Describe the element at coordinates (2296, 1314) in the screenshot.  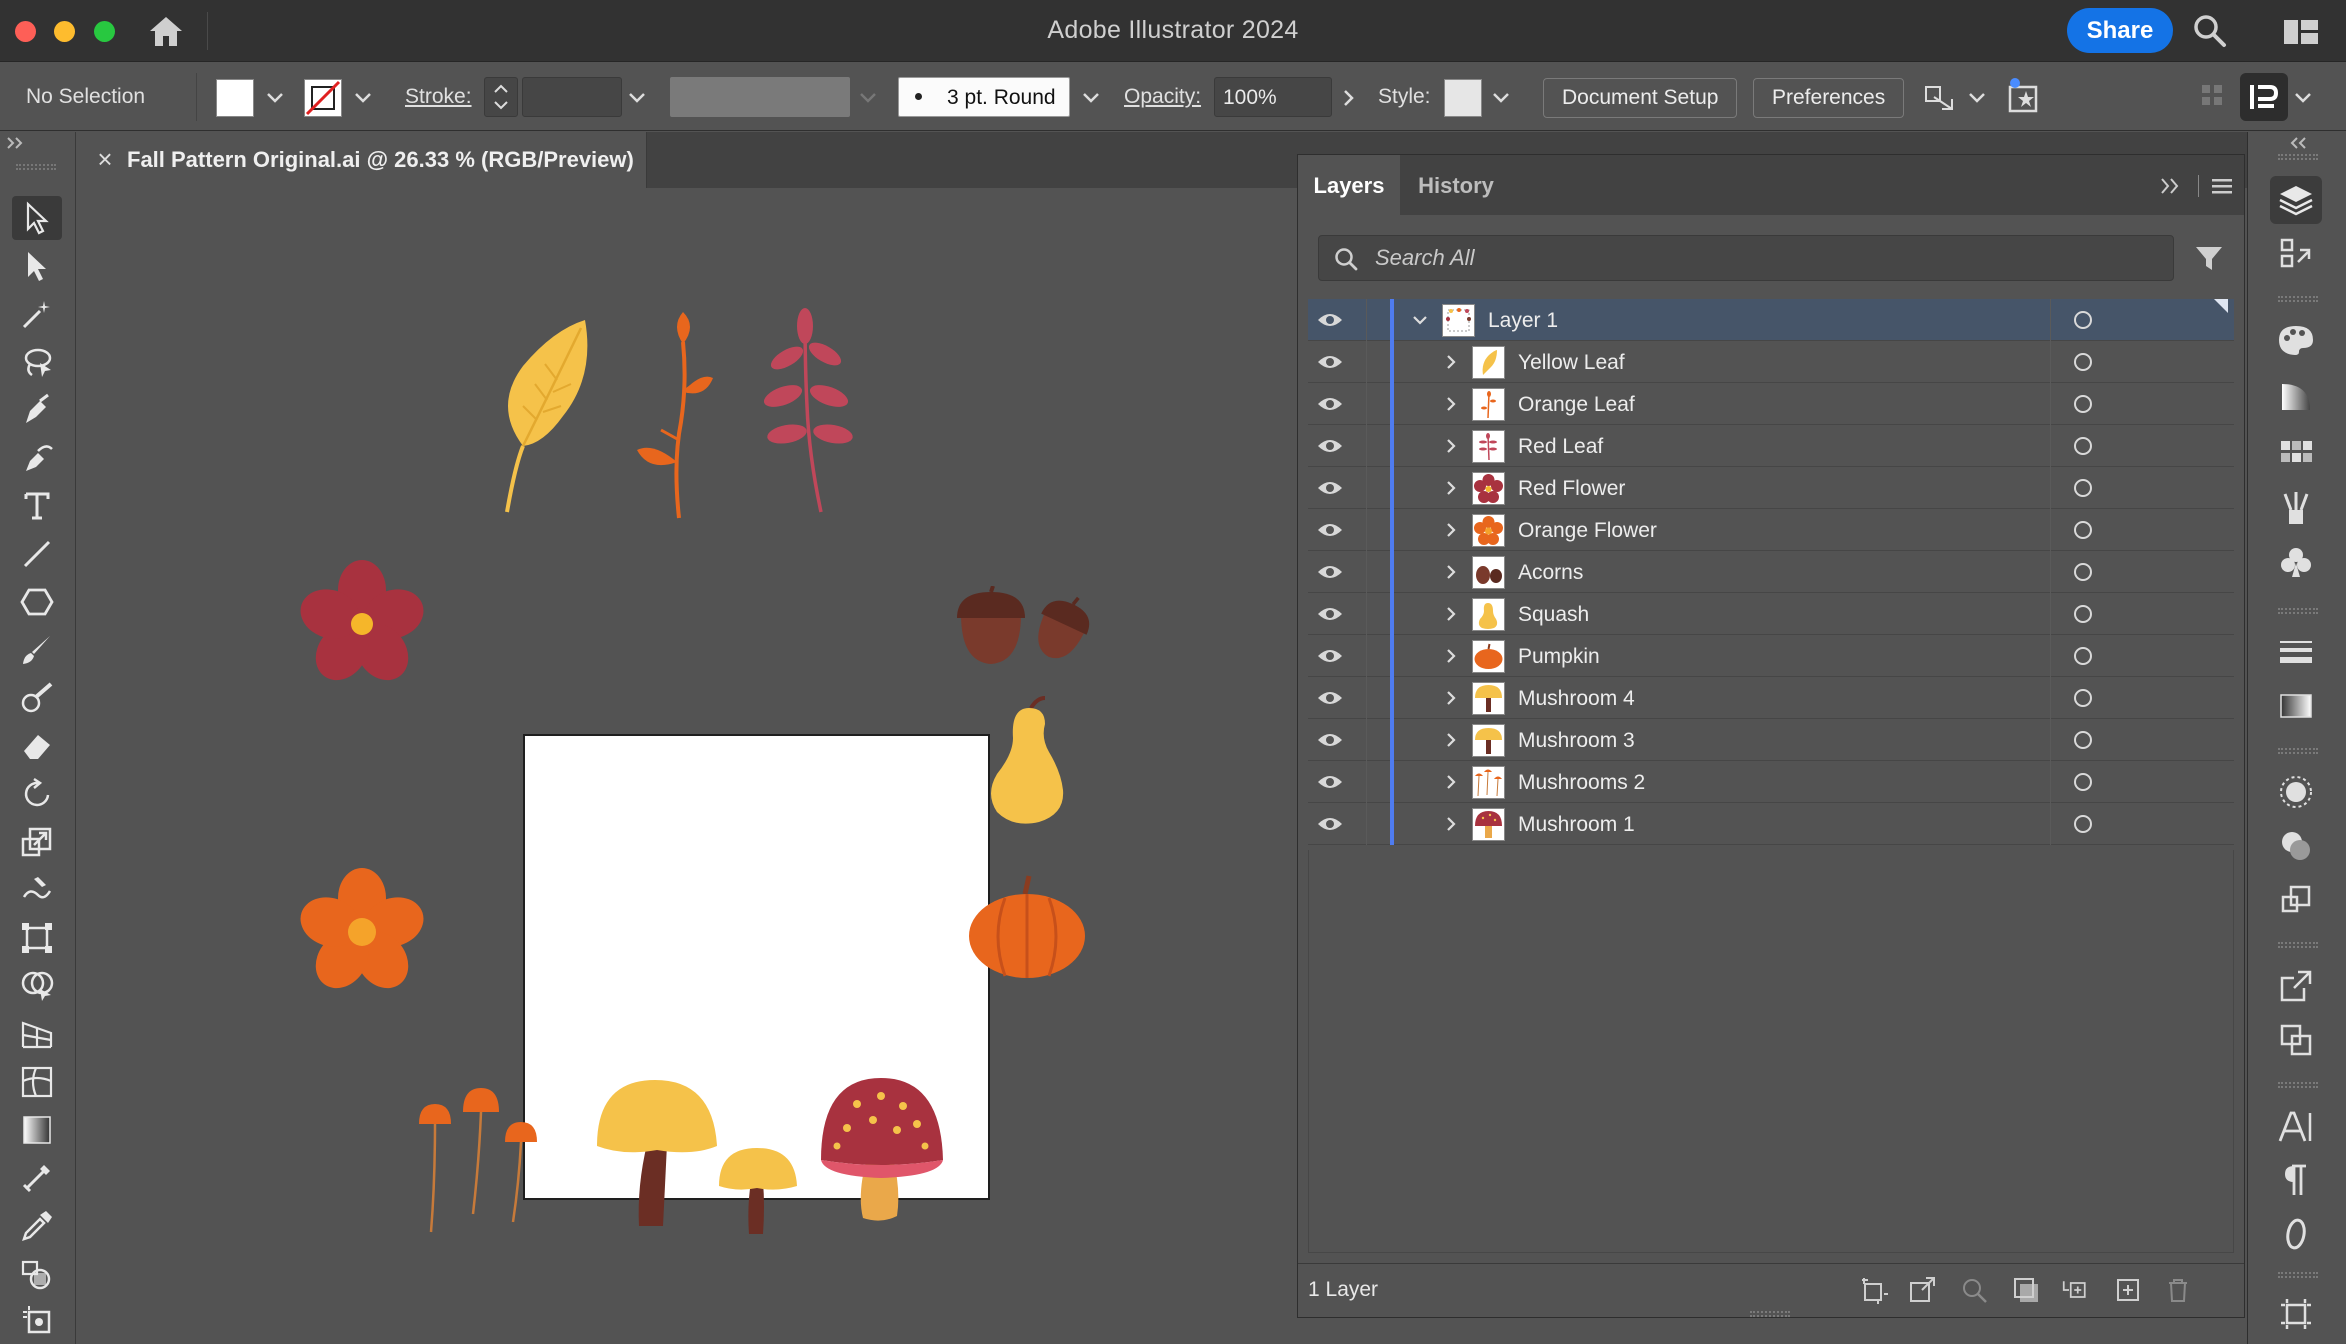
I see `artboards-panel-icon` at that location.